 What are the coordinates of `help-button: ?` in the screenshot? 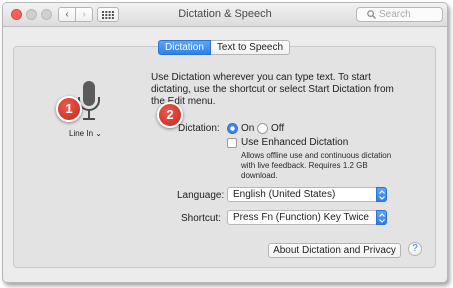 It's located at (415, 249).